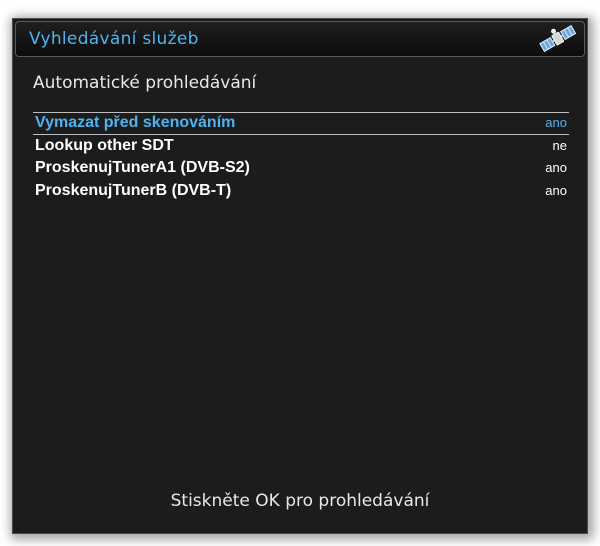 The width and height of the screenshot is (600, 546). I want to click on setting-label: ProskenujTunerB (DVB-T), so click(133, 190).